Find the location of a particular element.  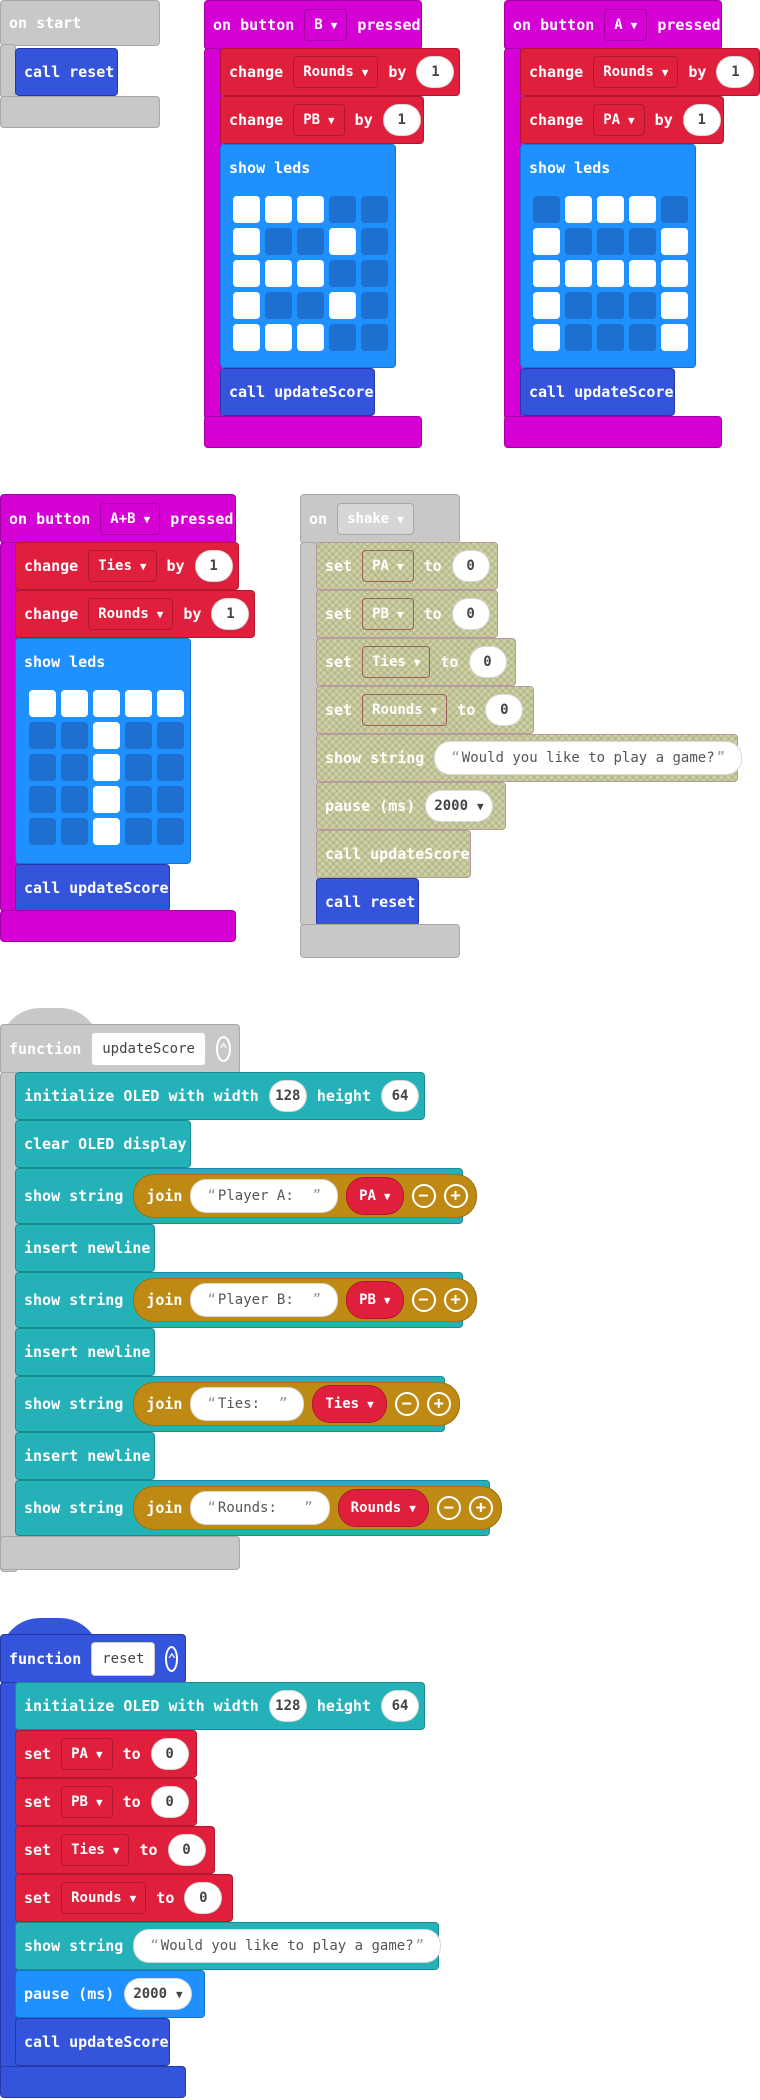

minus-icon: − is located at coordinates (423, 1196).